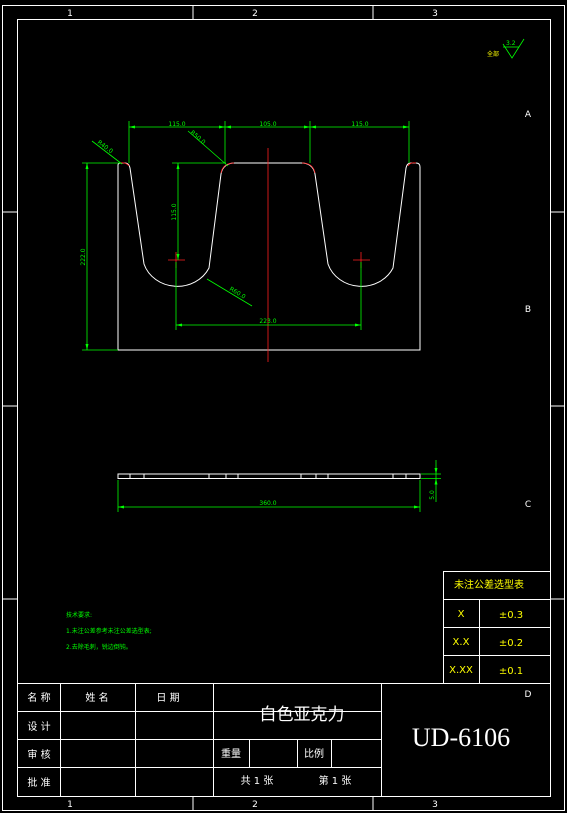 This screenshot has width=567, height=813. What do you see at coordinates (257, 781) in the screenshot?
I see `tb-total-sheets: 共 1 张` at bounding box center [257, 781].